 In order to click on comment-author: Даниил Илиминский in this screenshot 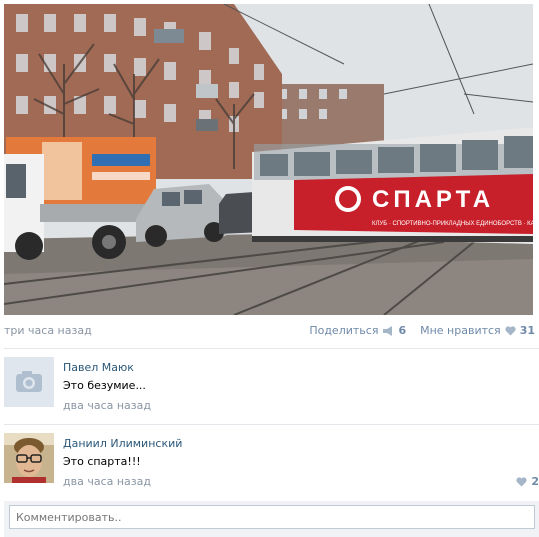, I will do `click(122, 443)`.